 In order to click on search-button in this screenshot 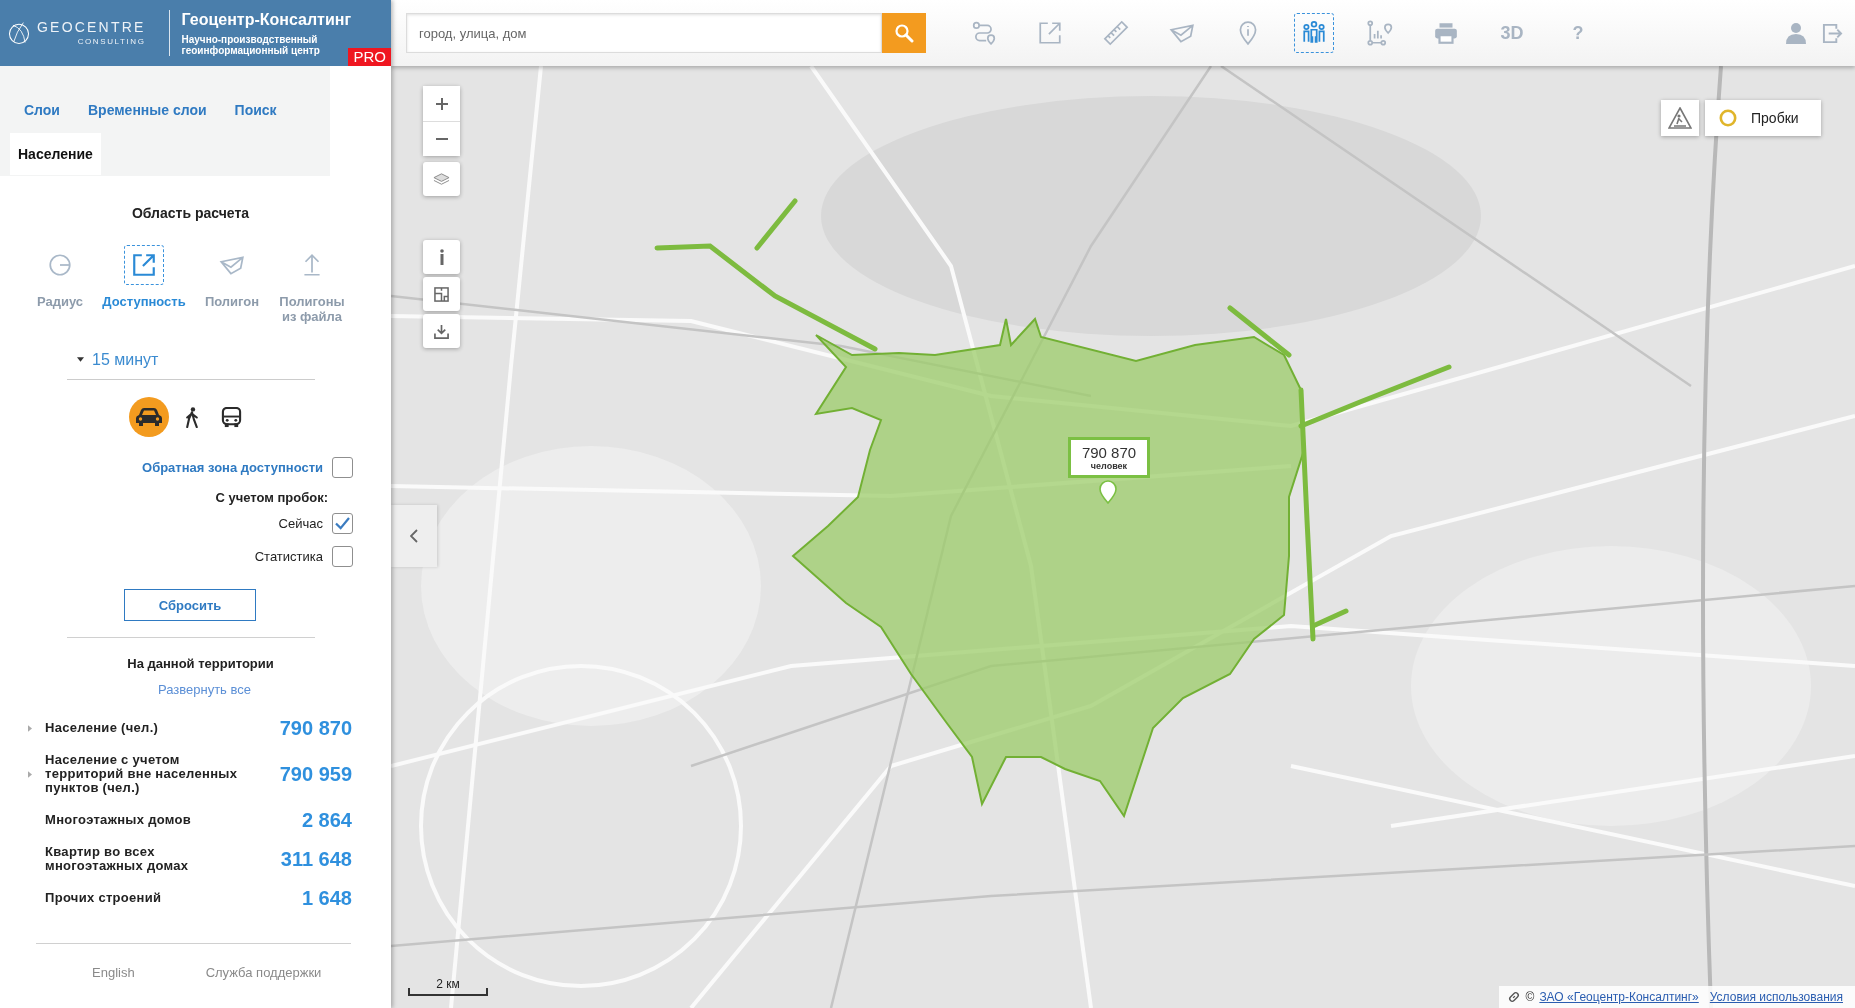, I will do `click(904, 33)`.